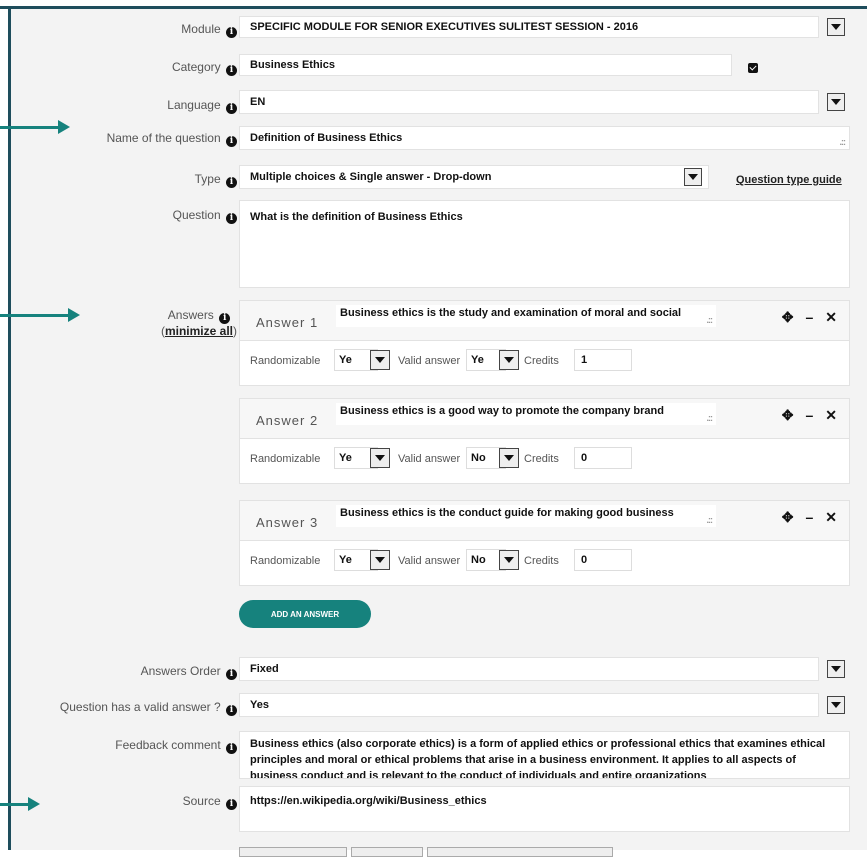 Image resolution: width=867 pixels, height=857 pixels. Describe the element at coordinates (529, 705) in the screenshot. I see `has-valid-answer-select: Yes` at that location.